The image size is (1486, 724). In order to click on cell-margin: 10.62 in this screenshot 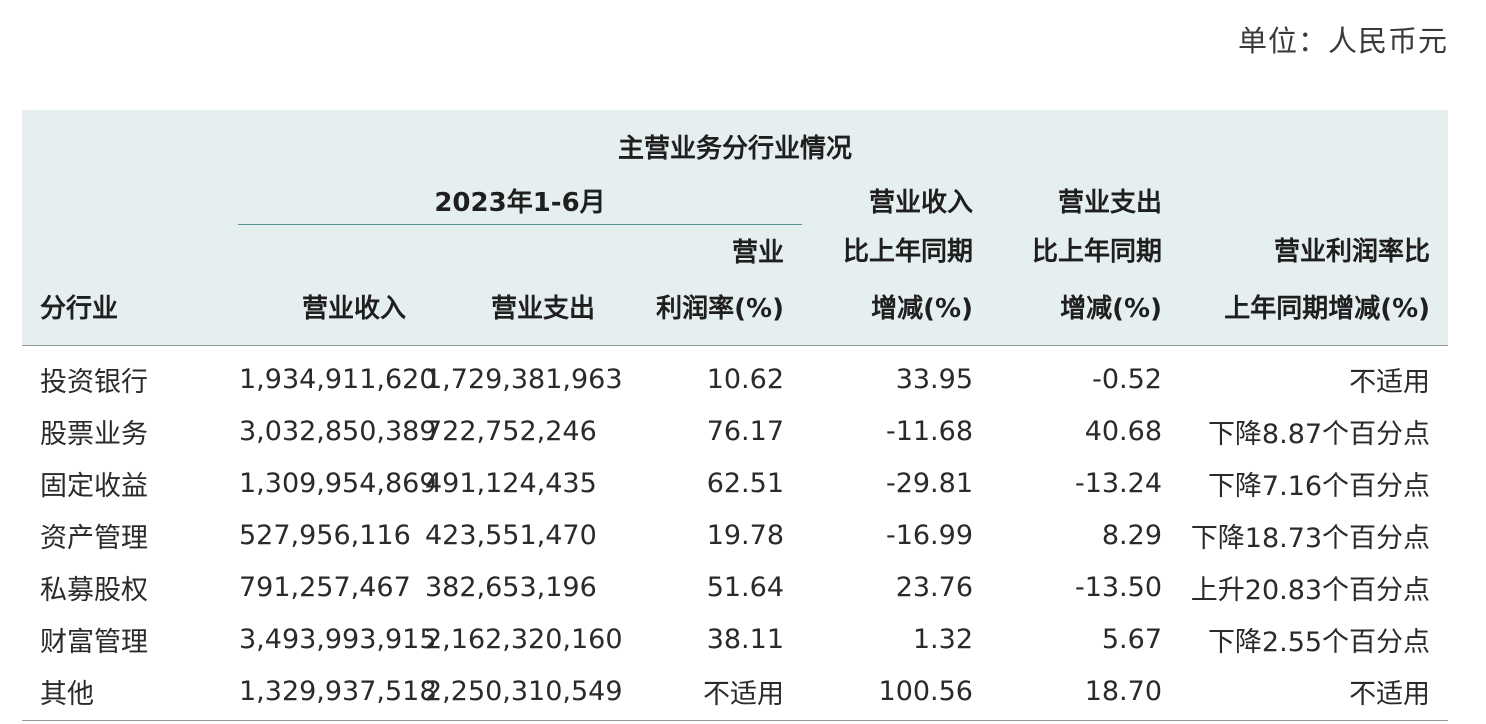, I will do `click(745, 379)`.